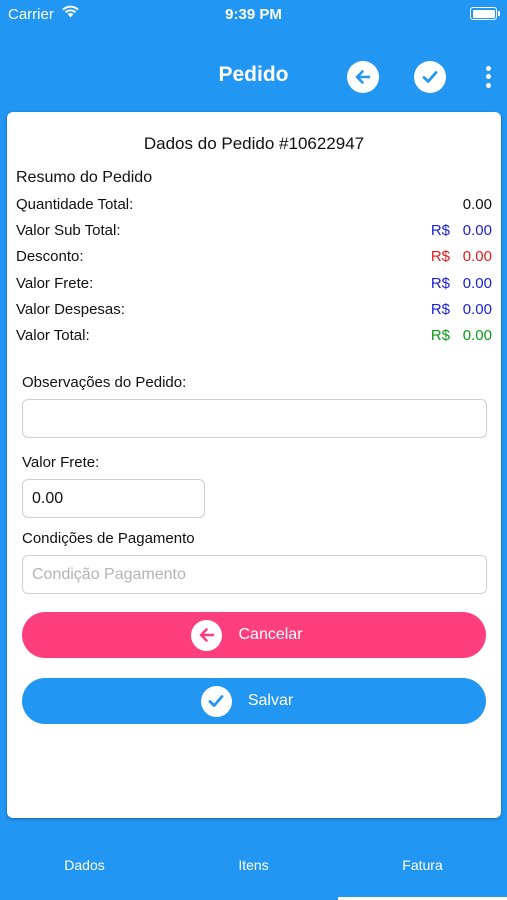 This screenshot has height=900, width=507. Describe the element at coordinates (254, 286) in the screenshot. I see `summary-row-freight: Valor Frete: R$ 0.00` at that location.